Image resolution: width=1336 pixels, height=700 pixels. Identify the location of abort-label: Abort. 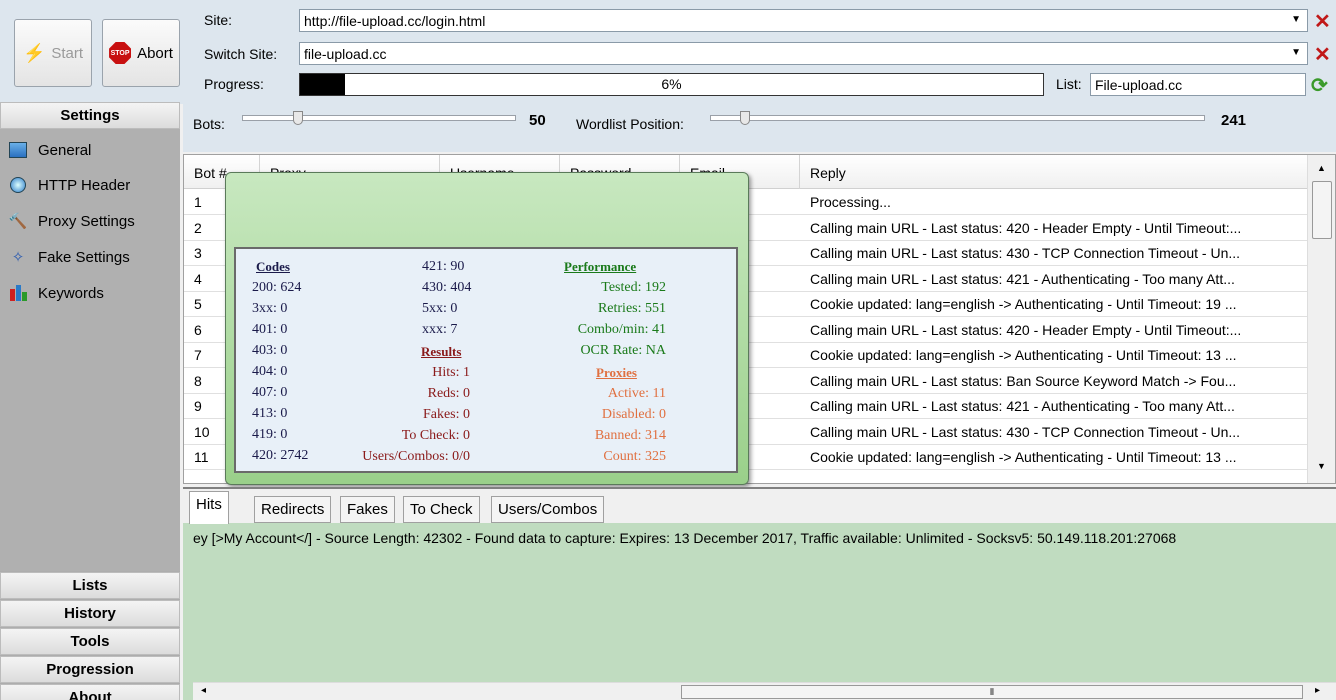
(155, 53).